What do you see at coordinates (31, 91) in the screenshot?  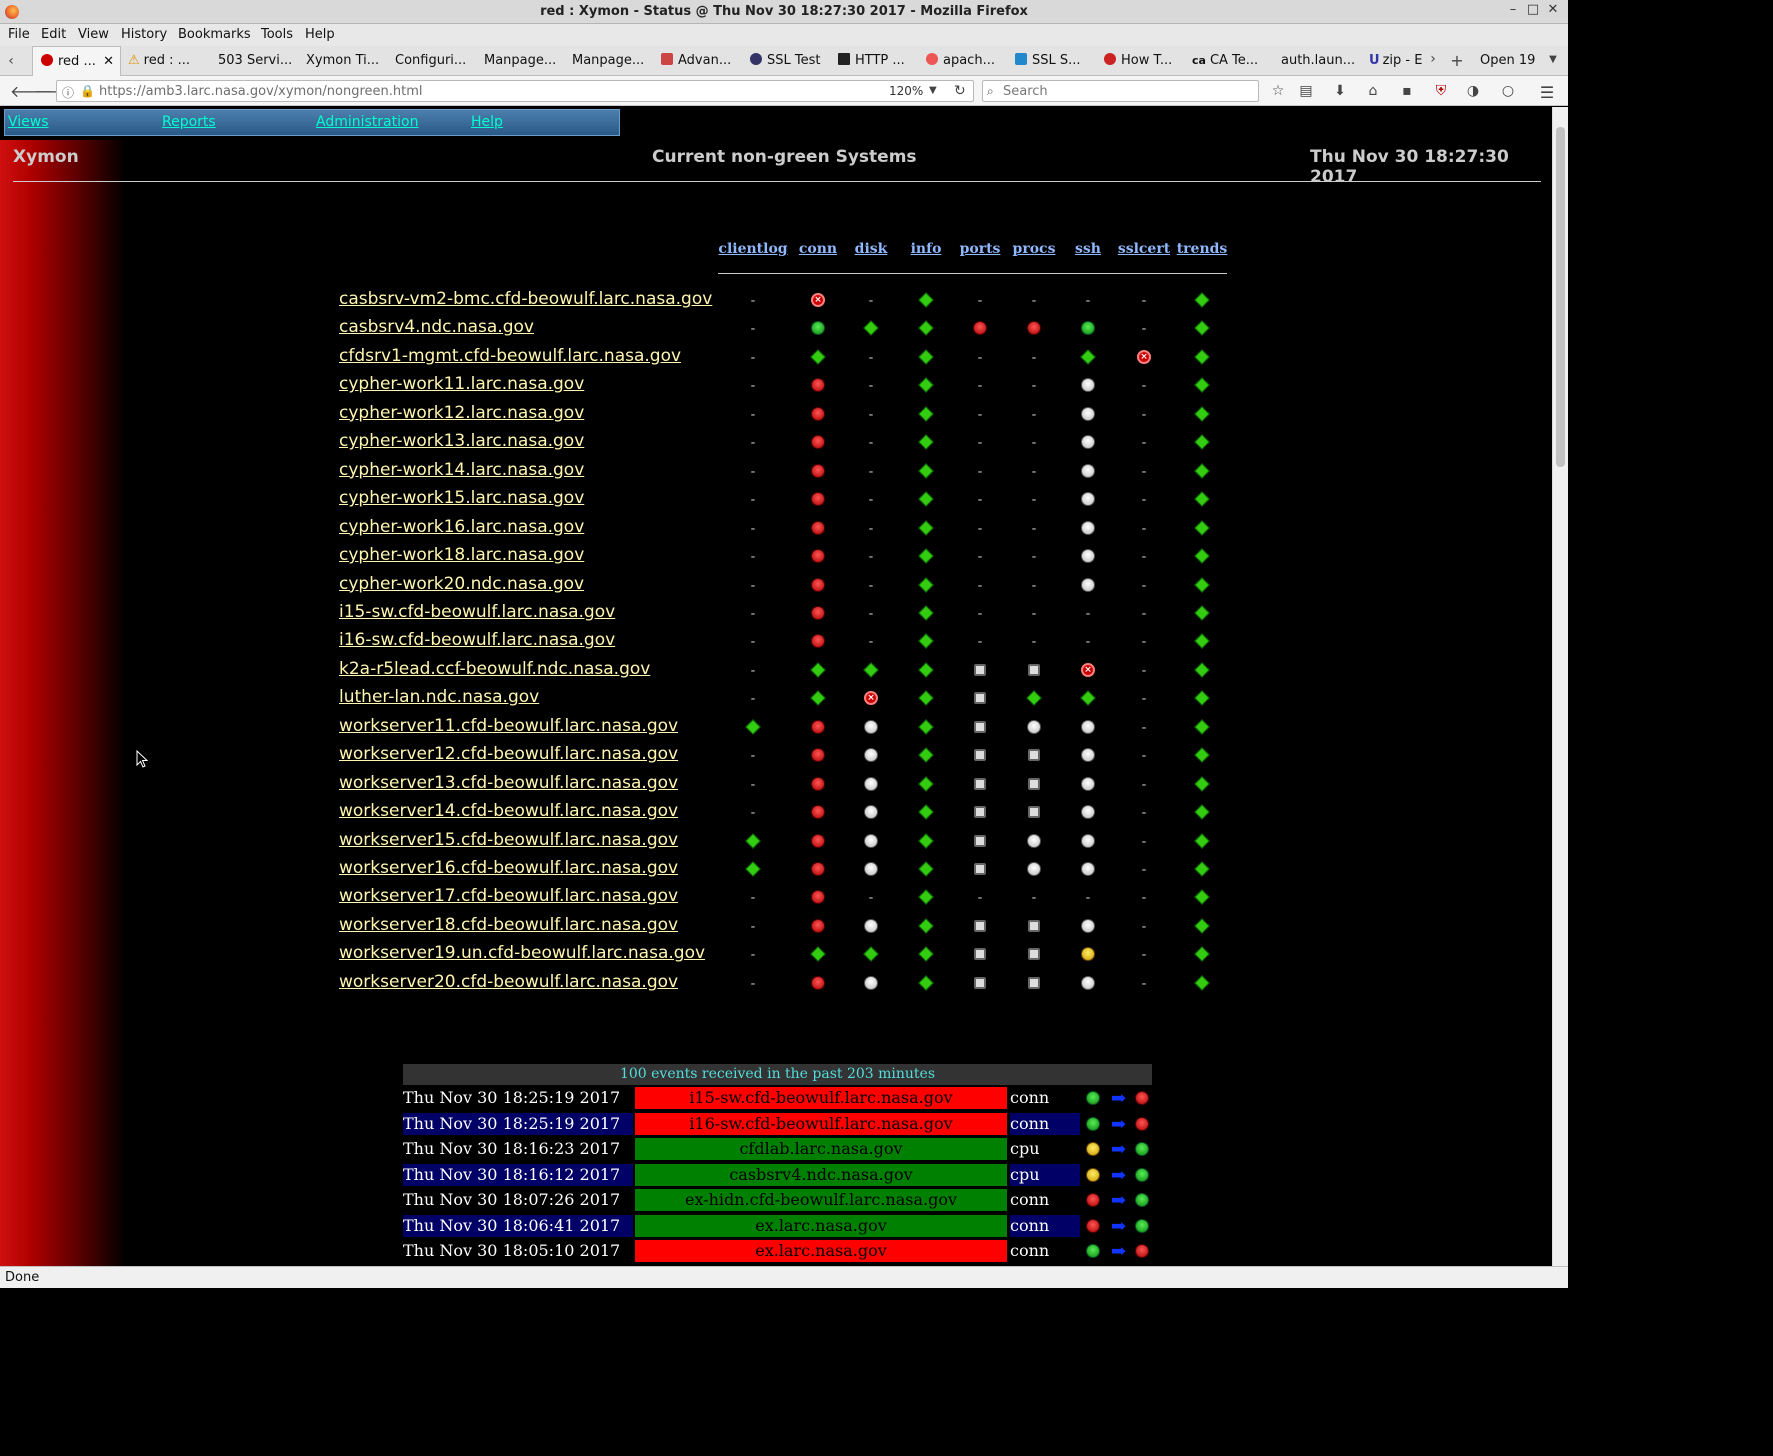 I see `back-icon: 🡐` at bounding box center [31, 91].